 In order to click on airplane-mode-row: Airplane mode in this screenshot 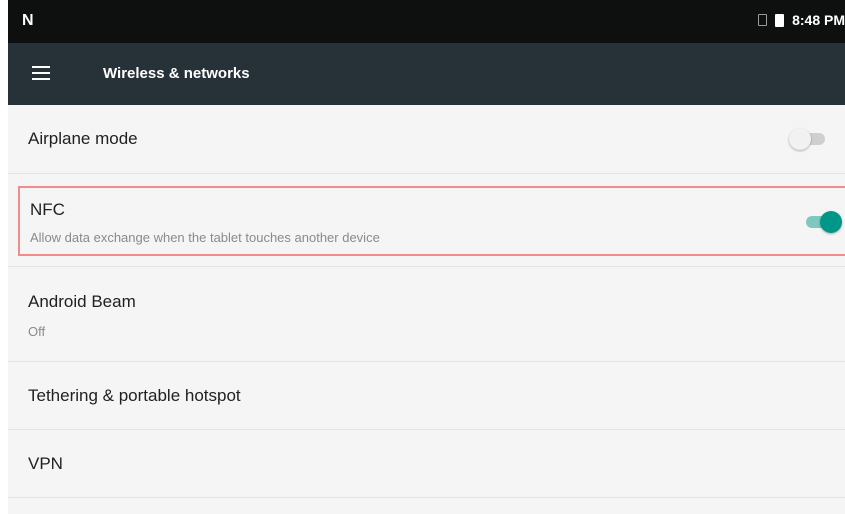, I will do `click(426, 139)`.